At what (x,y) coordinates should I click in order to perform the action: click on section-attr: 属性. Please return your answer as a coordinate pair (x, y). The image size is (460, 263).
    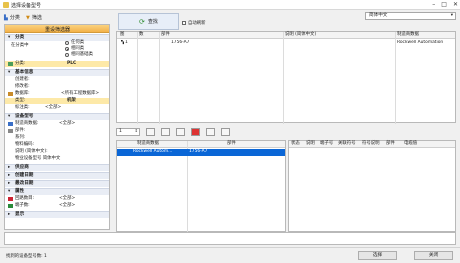
    Looking at the image, I should click on (57, 191).